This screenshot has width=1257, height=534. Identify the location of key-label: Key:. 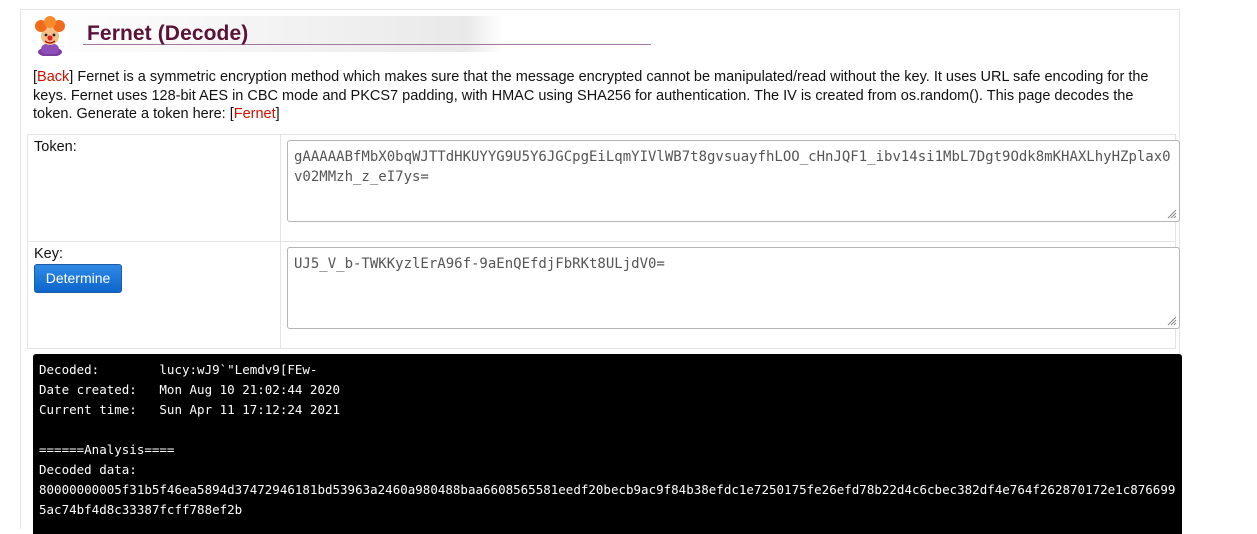
(49, 254).